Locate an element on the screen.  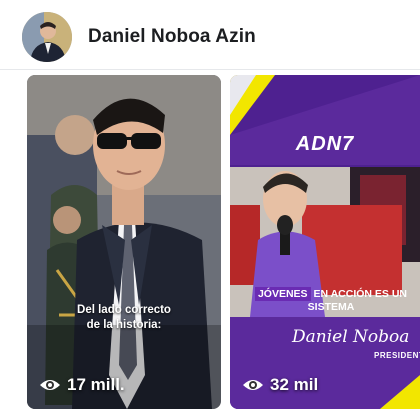
signature-title: PRESIDENTE is located at coordinates (397, 355).